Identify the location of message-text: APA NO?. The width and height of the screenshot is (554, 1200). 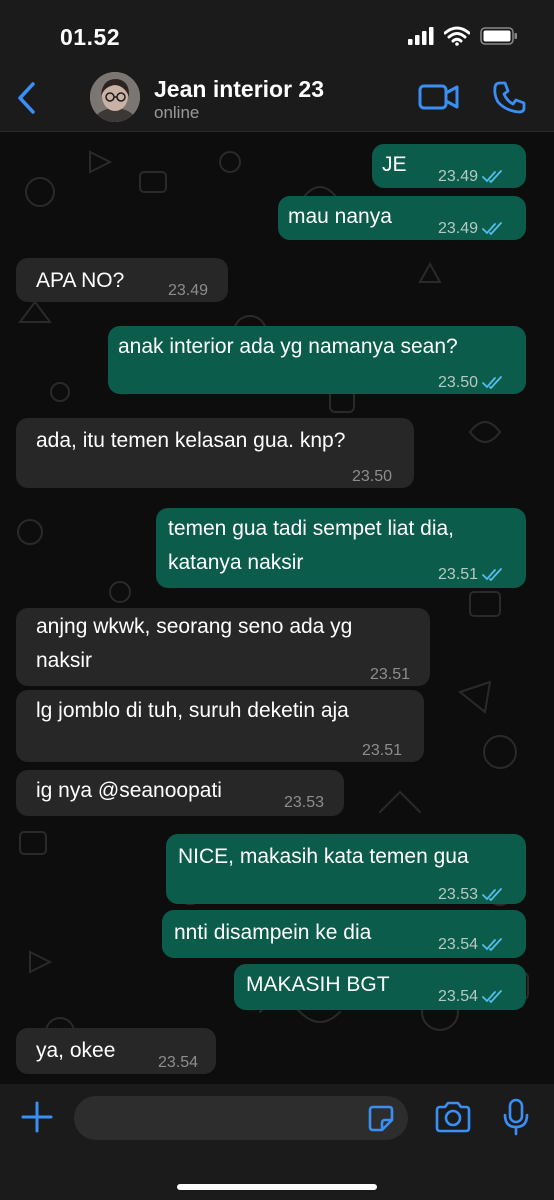
(80, 280).